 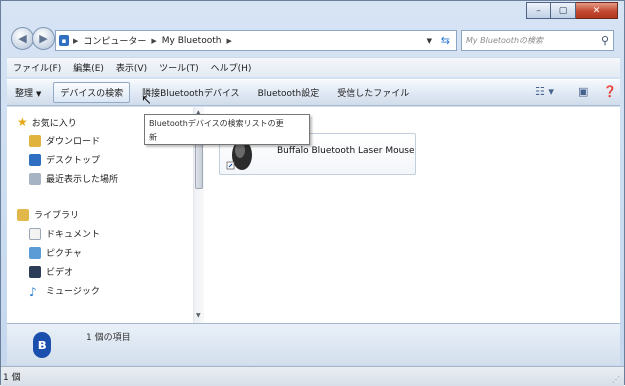 I want to click on nav-item-downloads: ダウンロード, so click(x=64, y=140).